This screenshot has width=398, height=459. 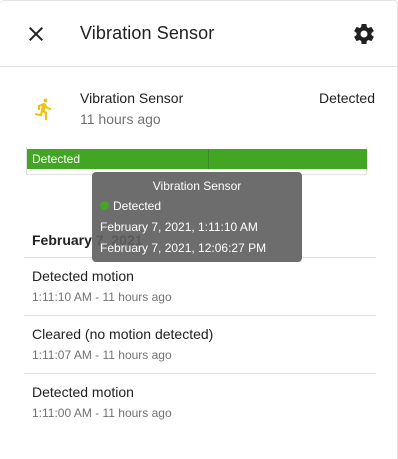 I want to click on settings-button, so click(x=364, y=34).